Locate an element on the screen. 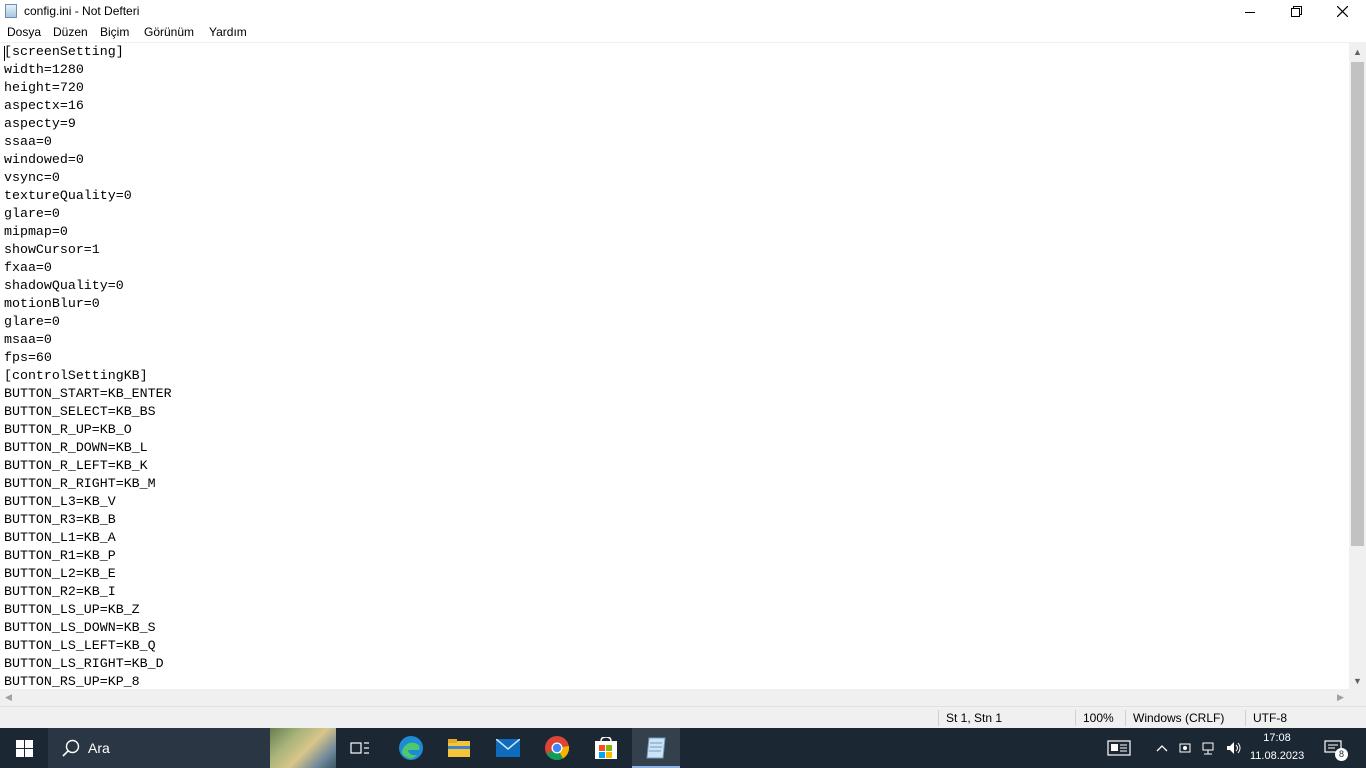  start-button is located at coordinates (24, 748).